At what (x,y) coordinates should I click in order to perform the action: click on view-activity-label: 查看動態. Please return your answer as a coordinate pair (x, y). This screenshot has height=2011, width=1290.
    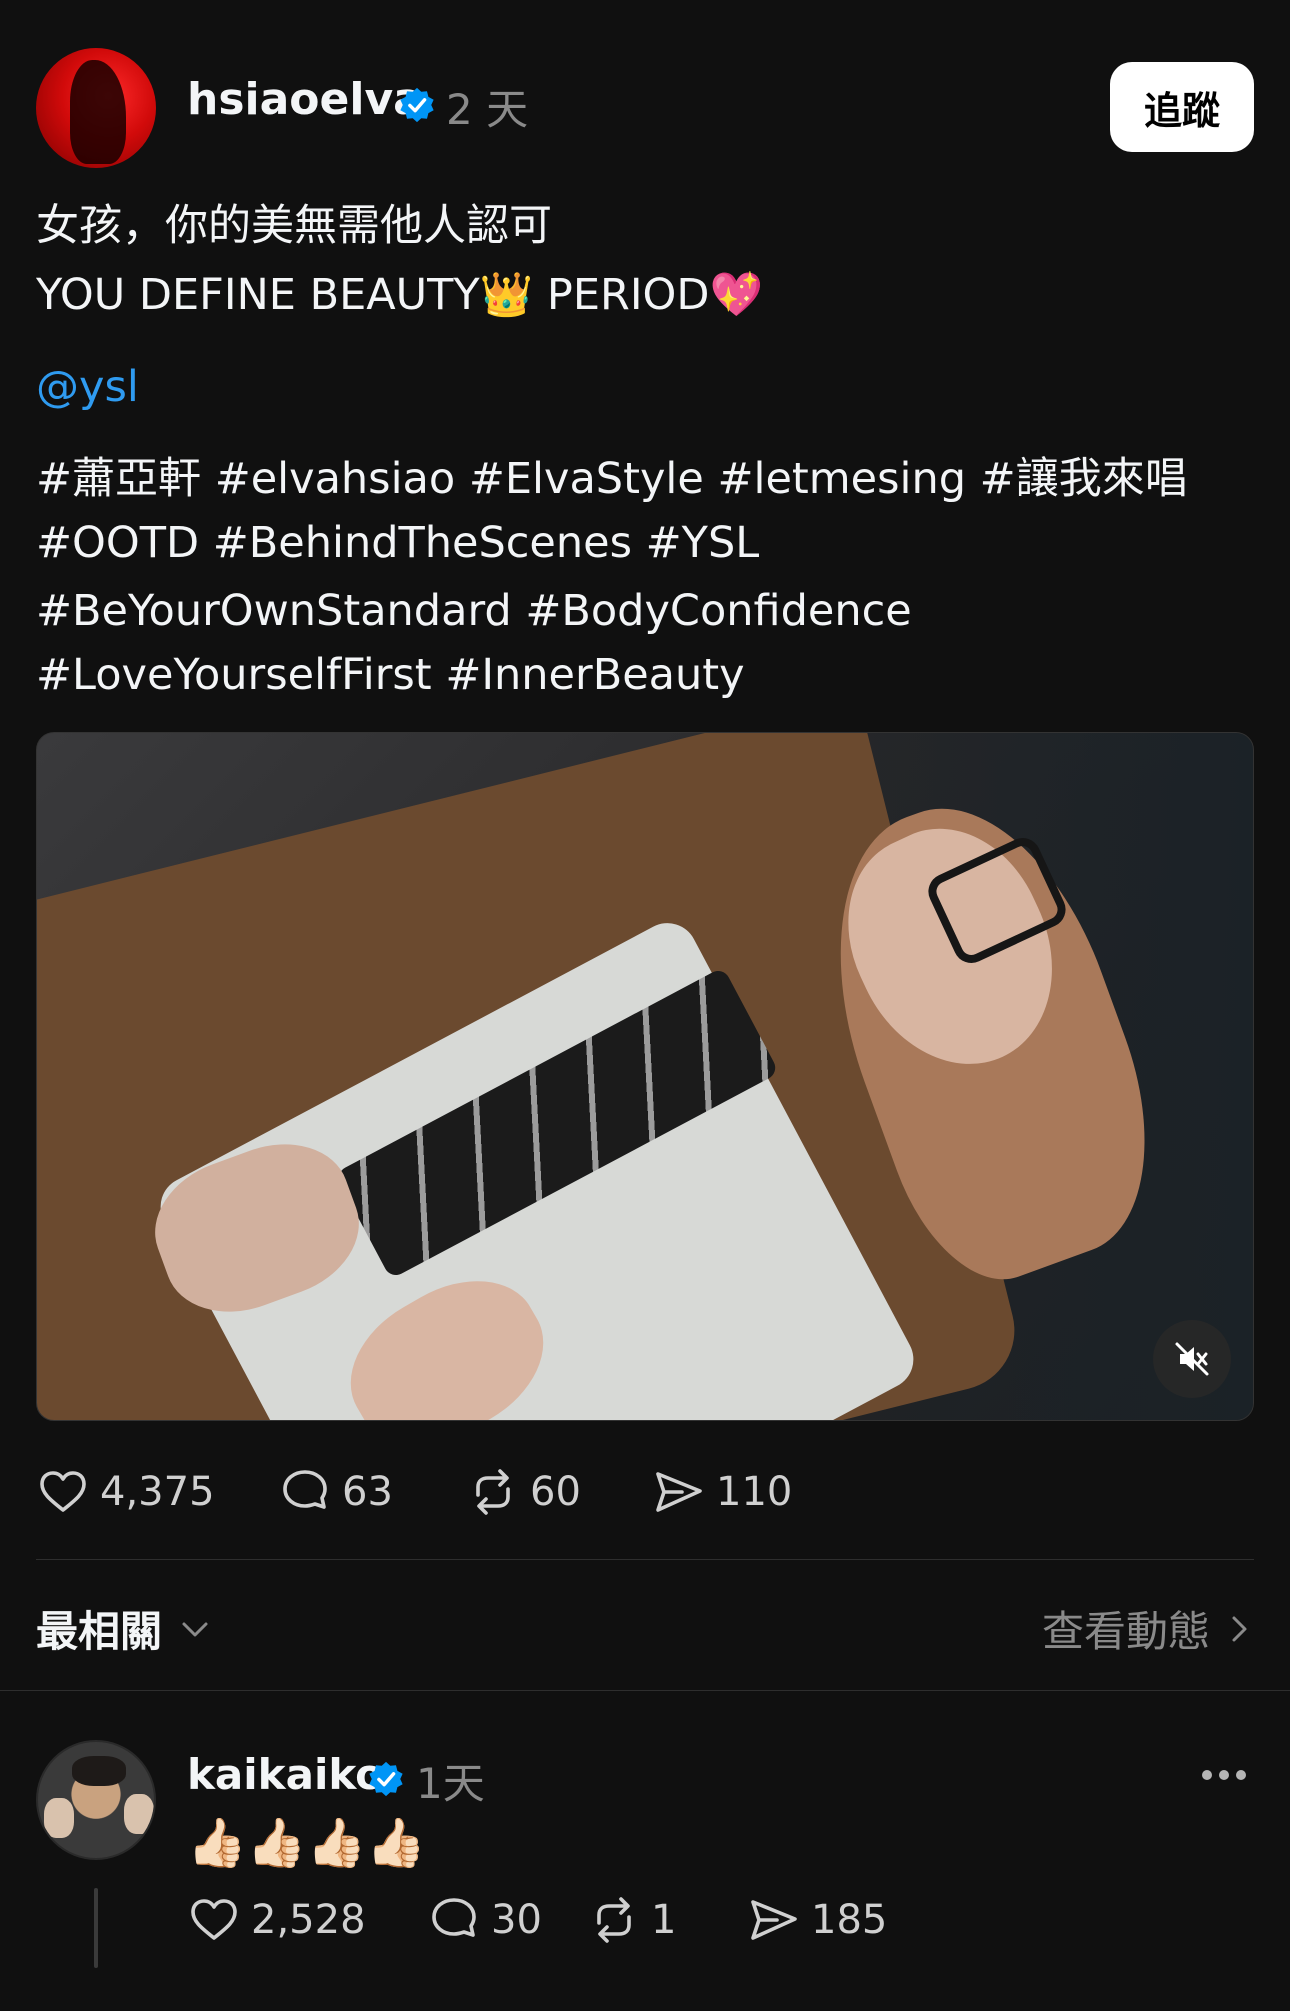
    Looking at the image, I should click on (1125, 1631).